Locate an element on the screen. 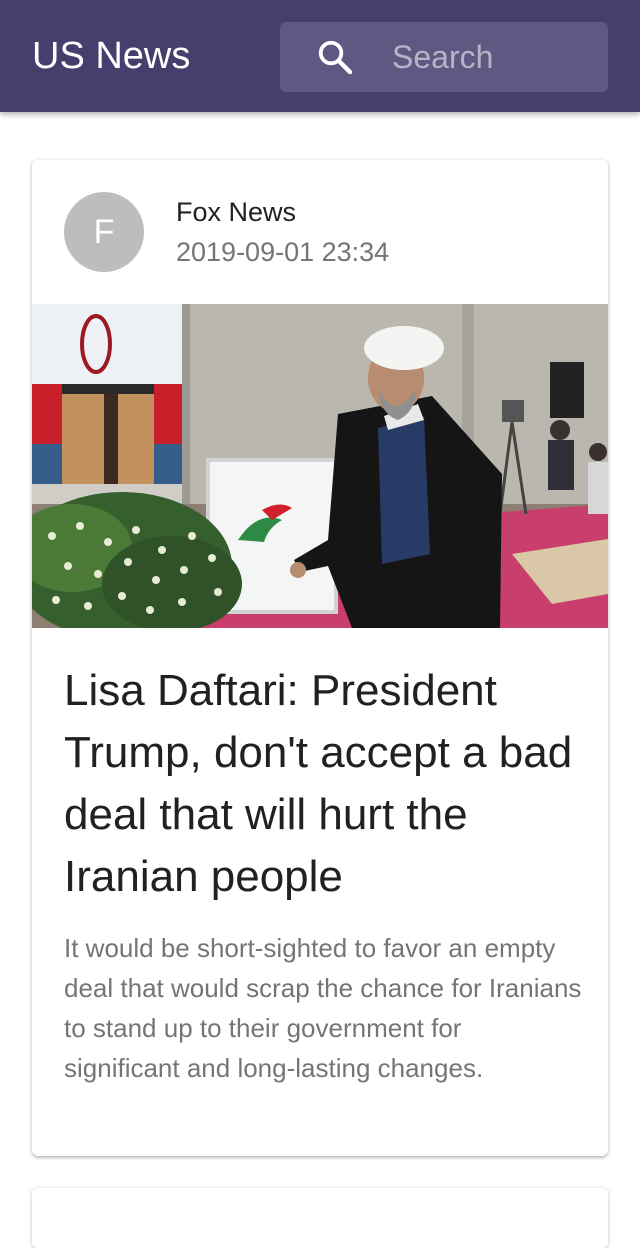  post-date: 2019-09-01 23:34 is located at coordinates (283, 252).